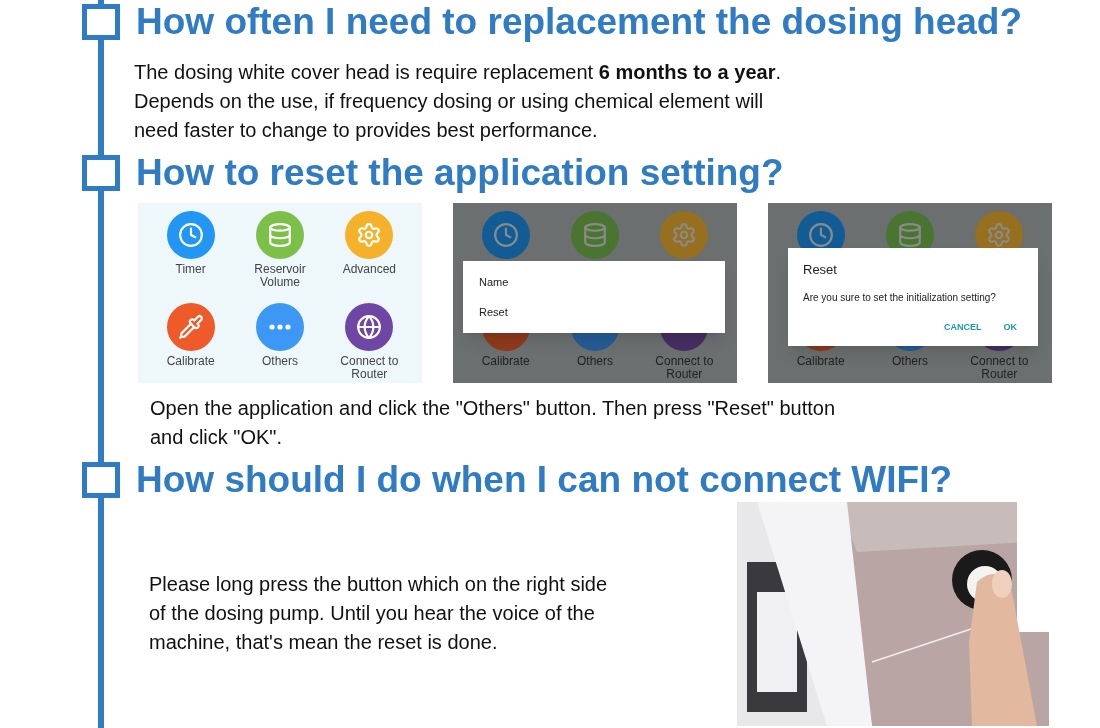 The image size is (1100, 728). I want to click on section-heading: How to reset the application setting?, so click(460, 173).